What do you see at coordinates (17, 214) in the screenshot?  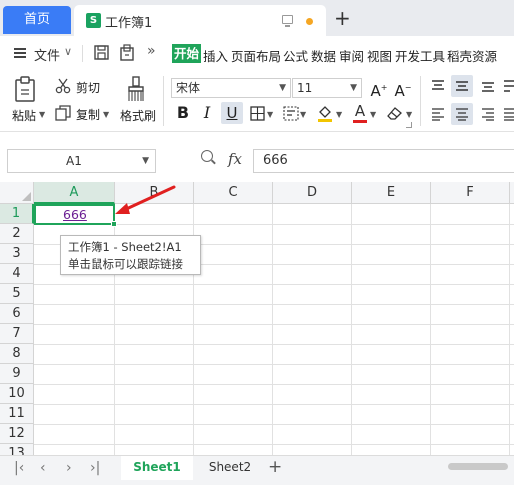 I see `row-header-1: 1` at bounding box center [17, 214].